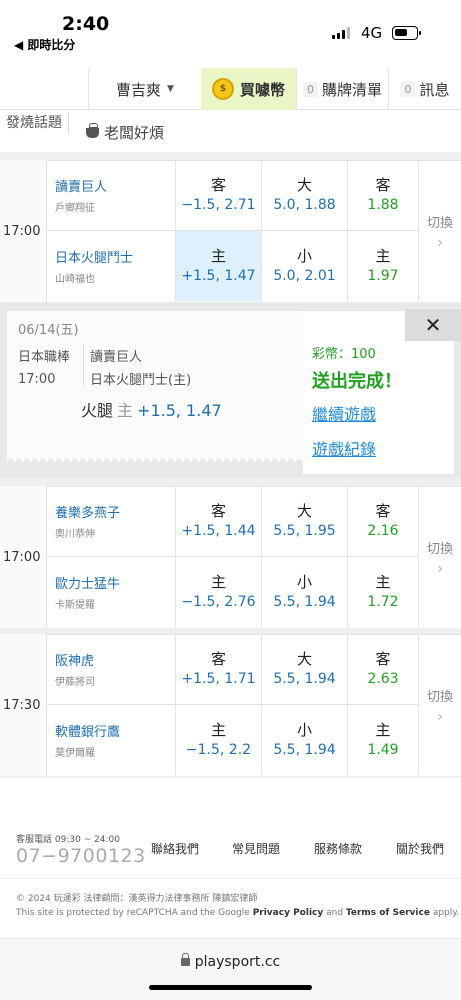 Image resolution: width=461 pixels, height=1000 pixels. Describe the element at coordinates (218, 750) in the screenshot. I see `odd-value: −1.5, 2.2` at that location.